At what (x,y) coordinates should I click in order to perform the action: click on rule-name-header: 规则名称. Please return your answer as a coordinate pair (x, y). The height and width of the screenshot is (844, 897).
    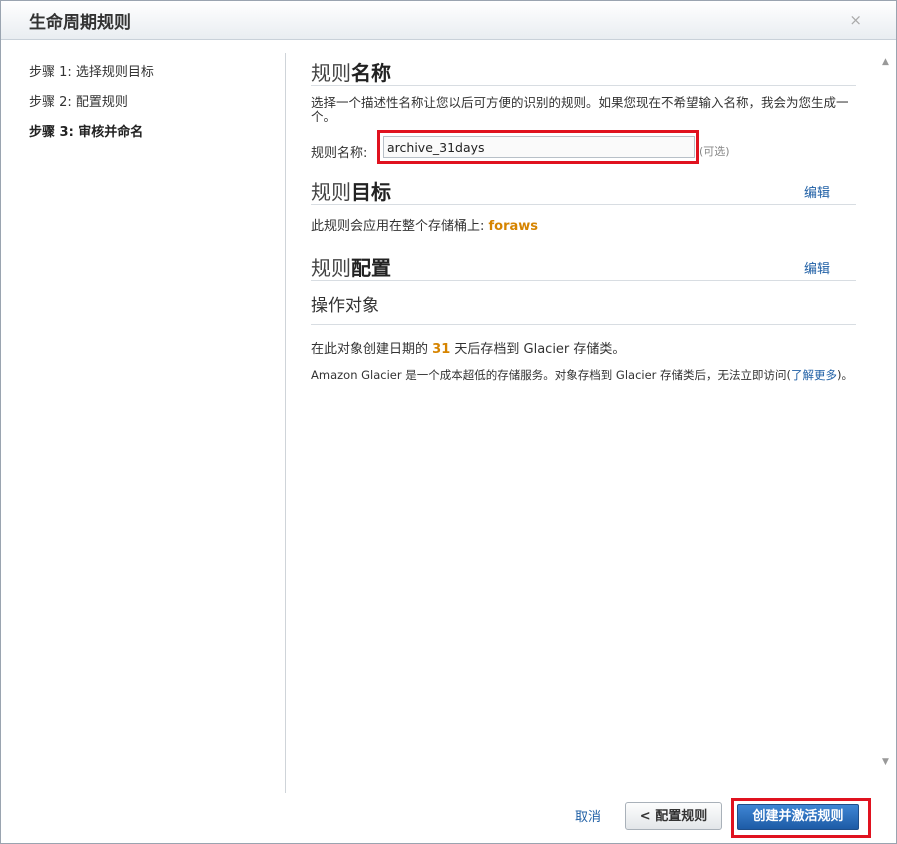
    Looking at the image, I should click on (583, 69).